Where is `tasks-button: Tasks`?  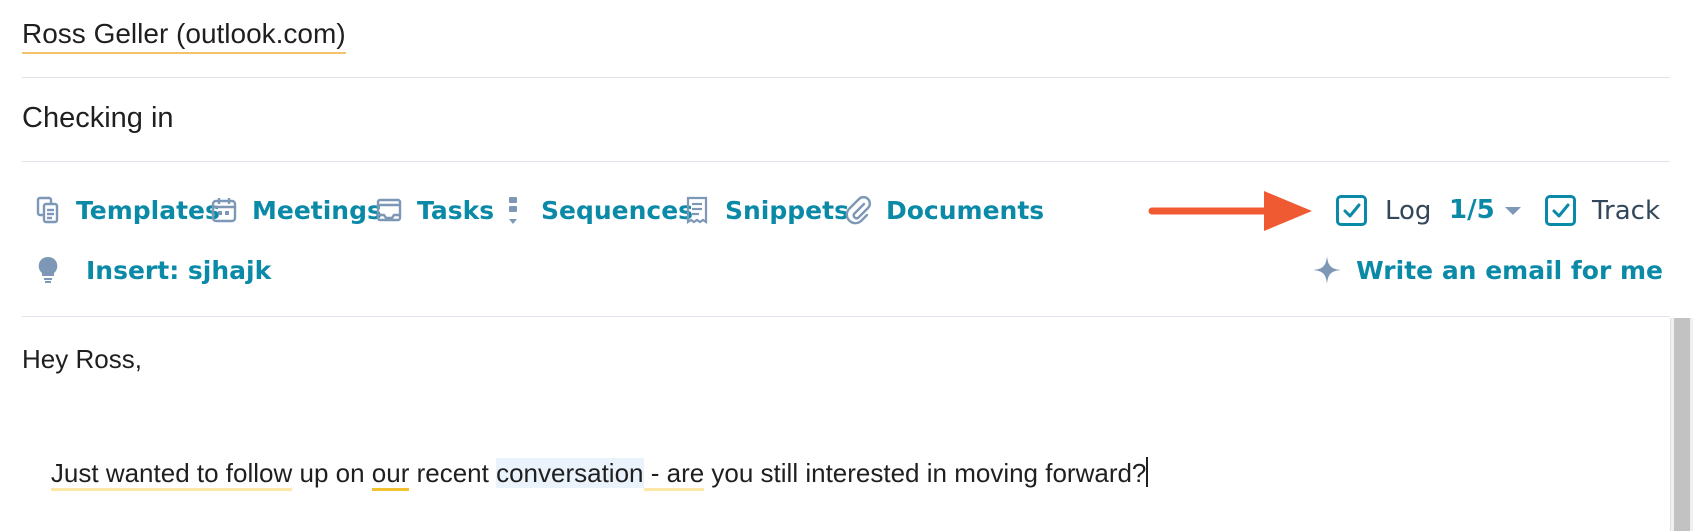
tasks-button: Tasks is located at coordinates (433, 210).